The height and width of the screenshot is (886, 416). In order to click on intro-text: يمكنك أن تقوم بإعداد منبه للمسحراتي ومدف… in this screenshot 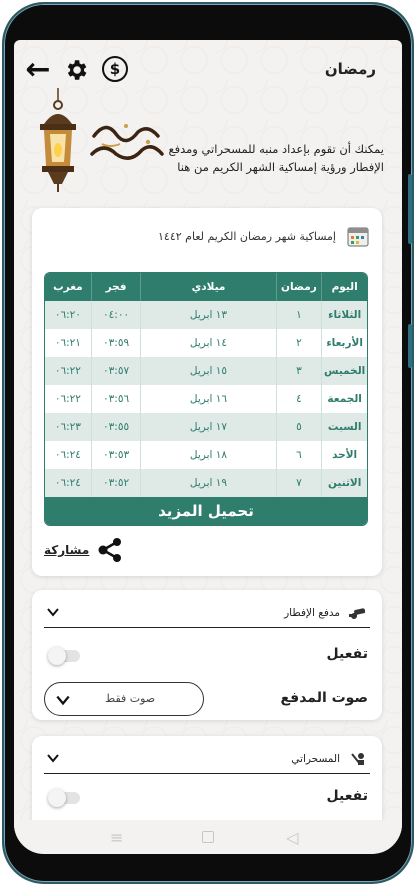, I will do `click(276, 158)`.